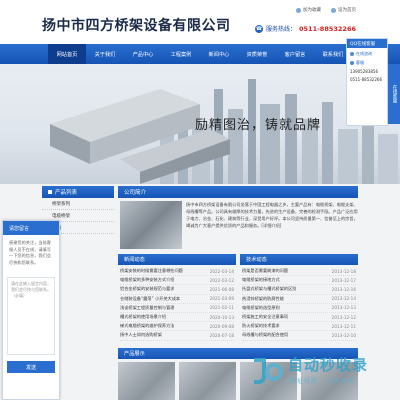 The height and width of the screenshot is (400, 400). I want to click on news-date: 2013-12-13, so click(343, 308).